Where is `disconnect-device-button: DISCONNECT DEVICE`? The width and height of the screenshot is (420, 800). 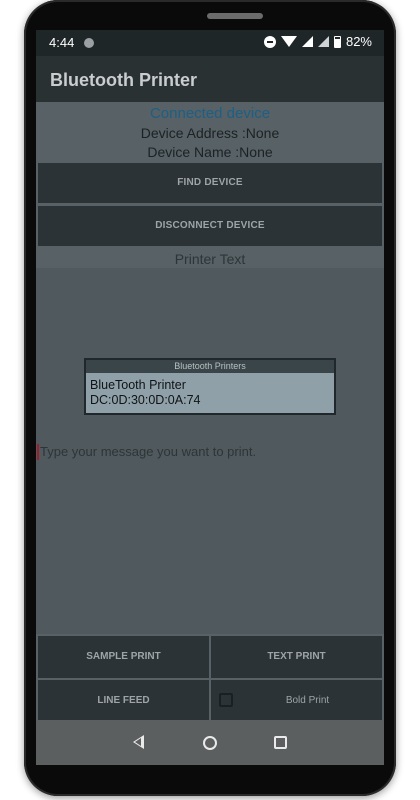 disconnect-device-button: DISCONNECT DEVICE is located at coordinates (210, 226).